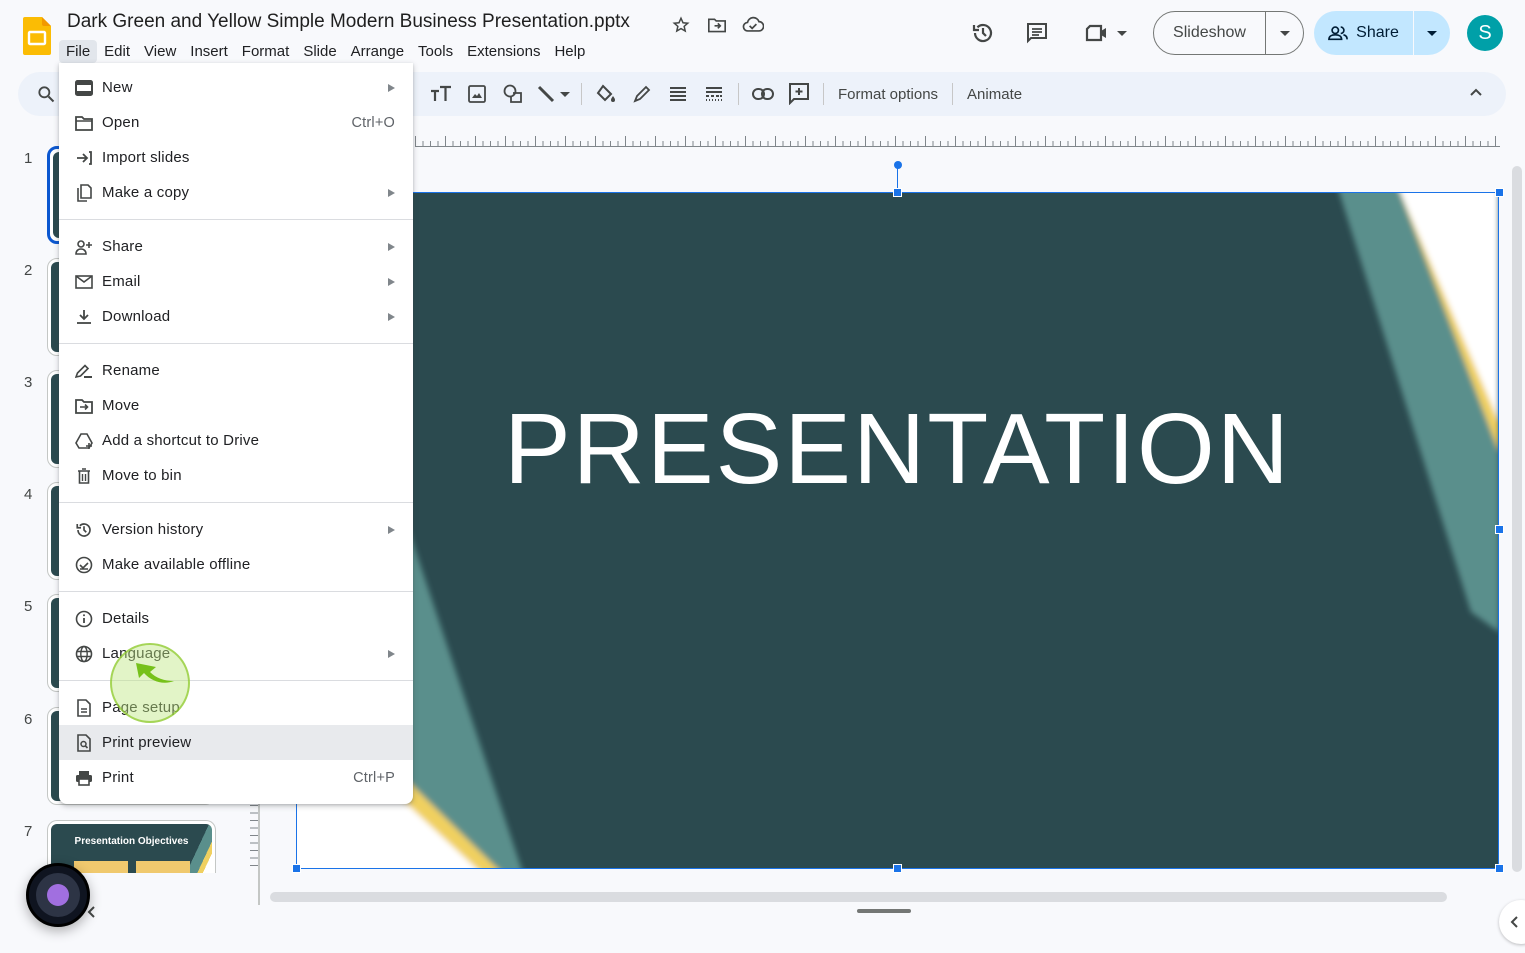  I want to click on email-icon, so click(84, 282).